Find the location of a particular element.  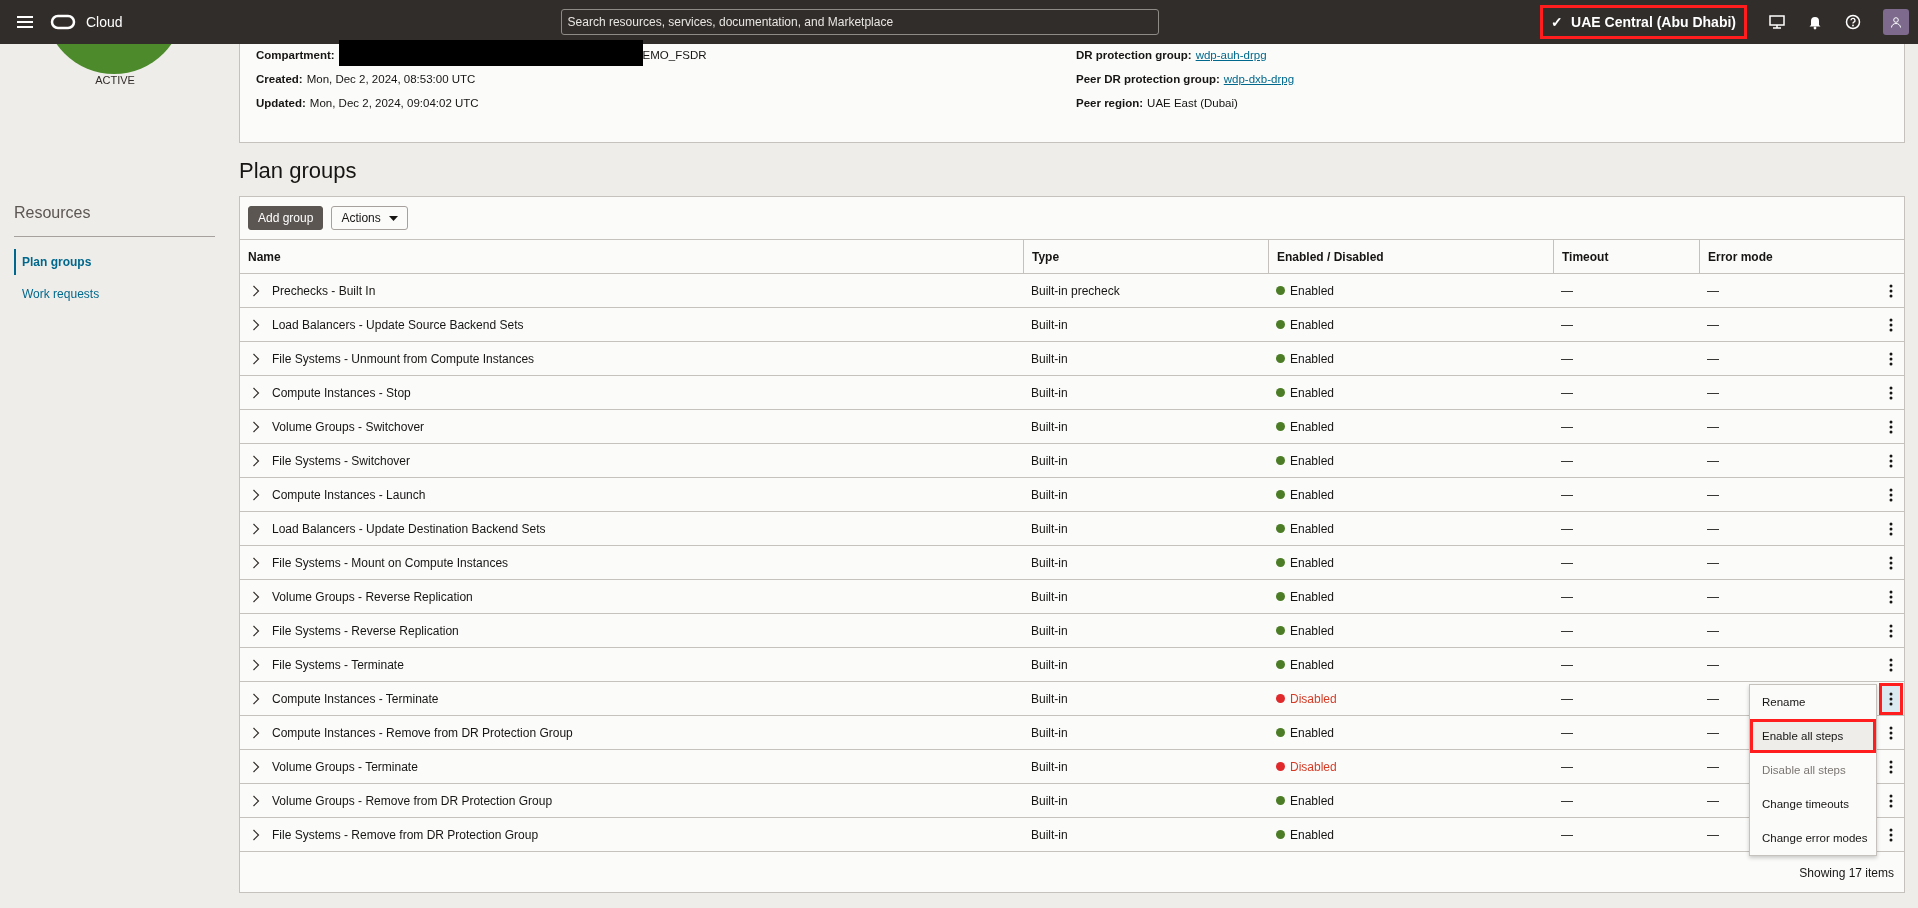

group-name: Compute Instances - Launch is located at coordinates (349, 494).